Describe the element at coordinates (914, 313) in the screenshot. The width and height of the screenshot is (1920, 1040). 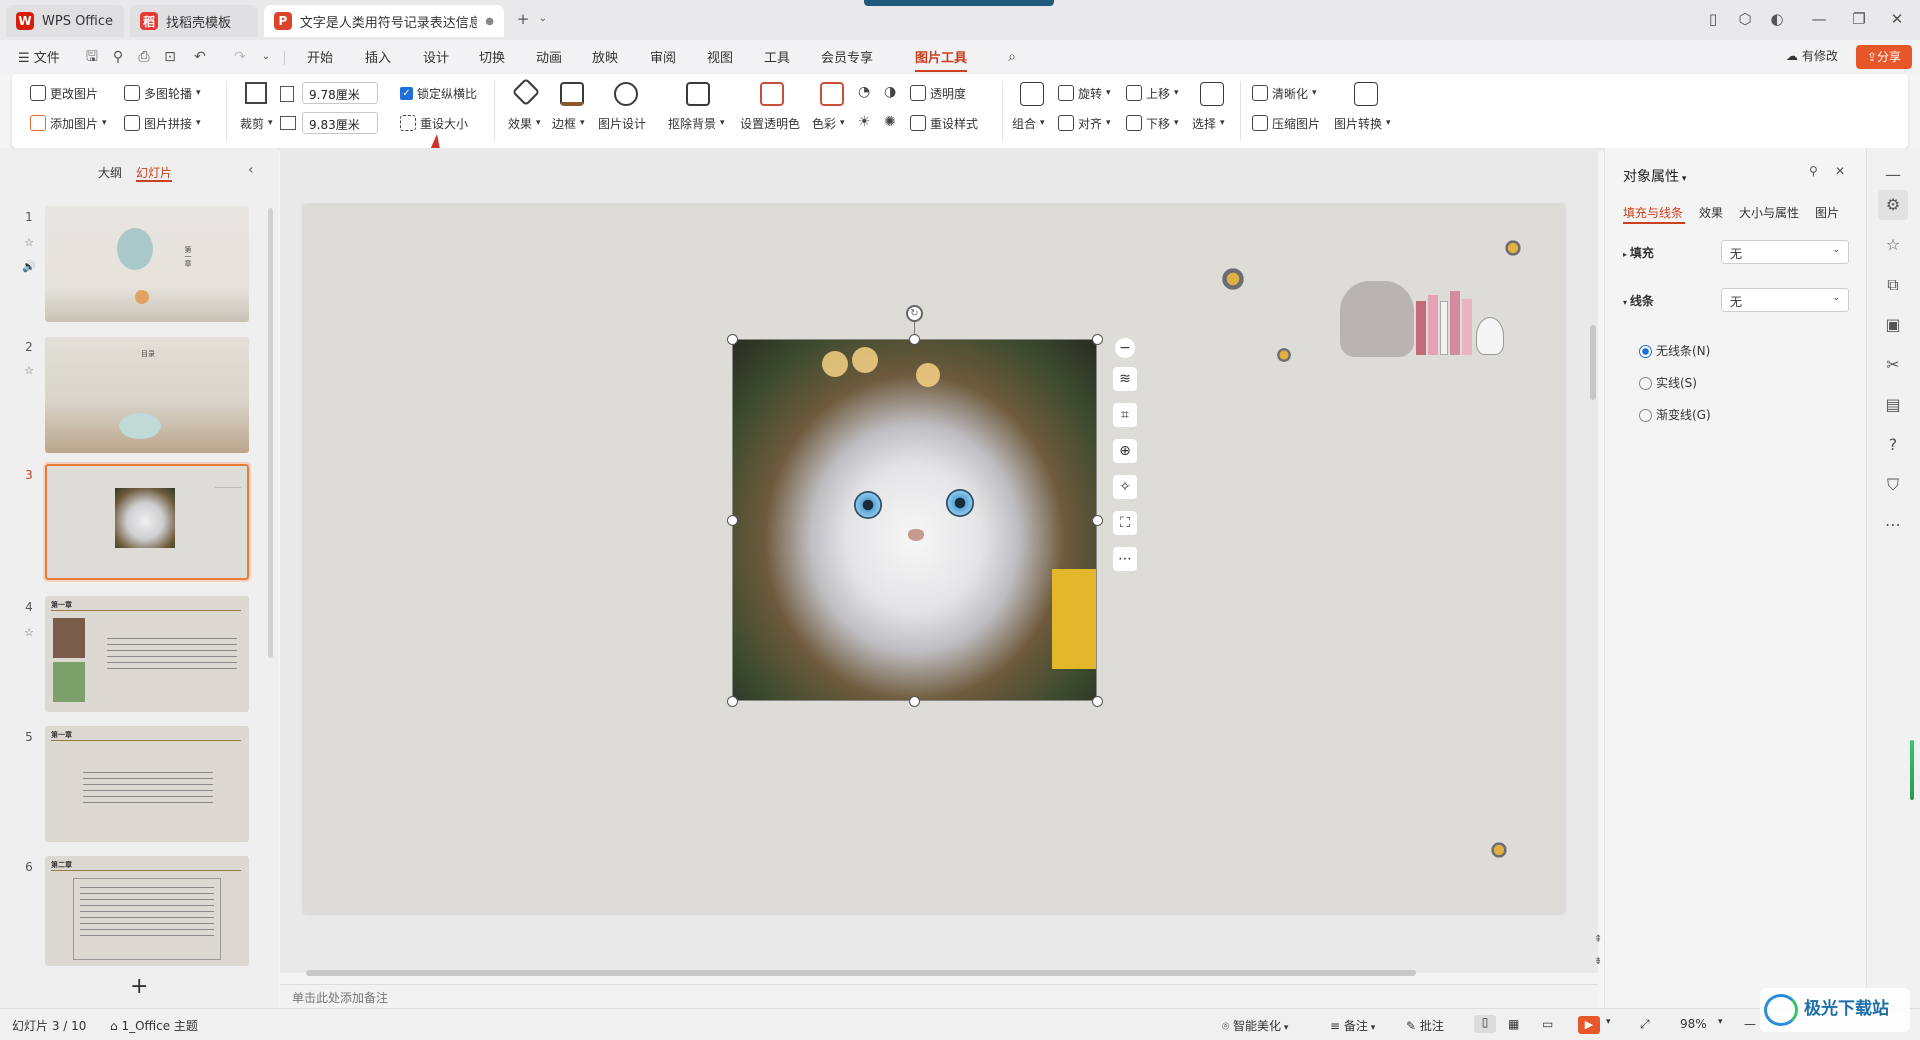
I see `rotate-handle-icon: ↻` at that location.